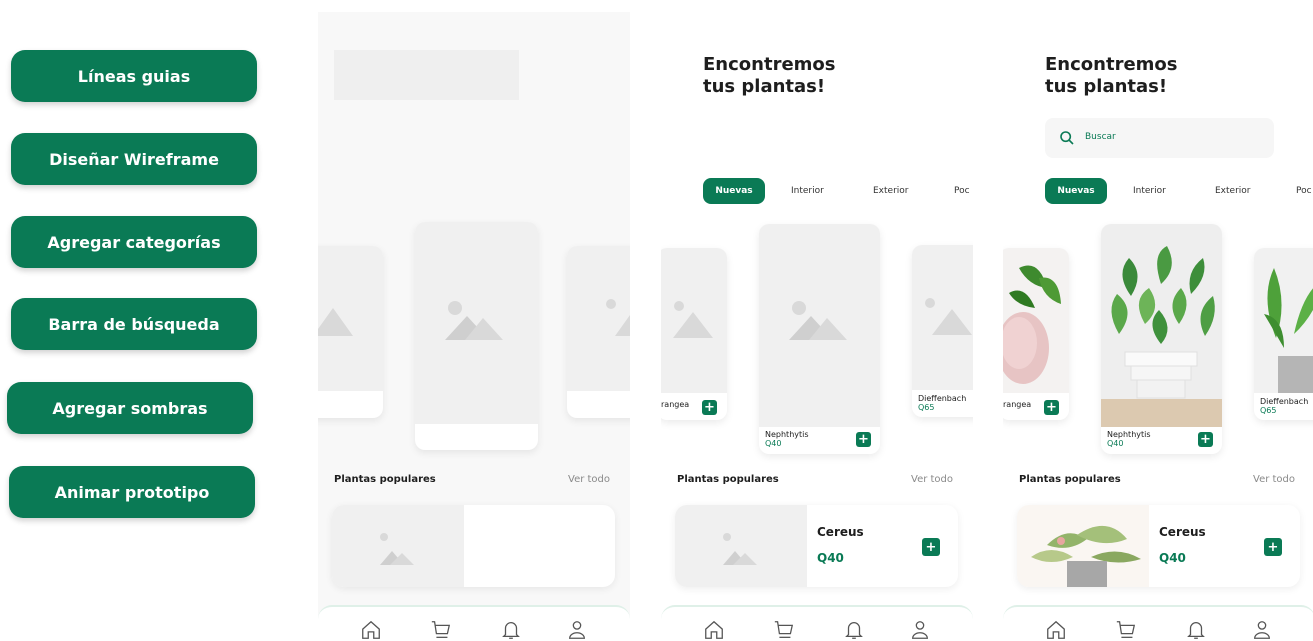 This screenshot has width=1313, height=641. I want to click on search-input: Buscar, so click(1100, 137).